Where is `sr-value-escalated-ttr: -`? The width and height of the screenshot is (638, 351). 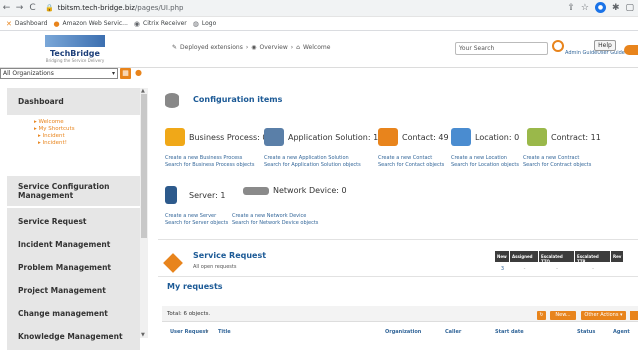
sr-value-escalated-ttr: - is located at coordinates (593, 269).